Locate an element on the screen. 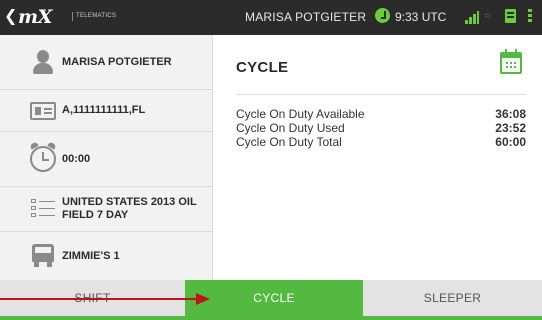 This screenshot has height=320, width=542. annotation-arrow-head is located at coordinates (203, 299).